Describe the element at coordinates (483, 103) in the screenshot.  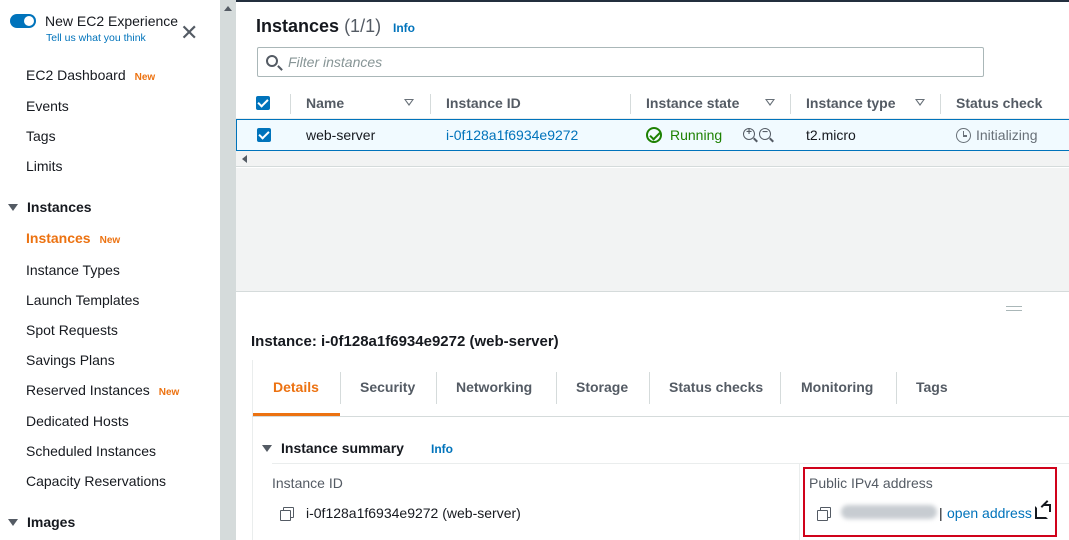
I see `column-header-instance-id: Instance ID` at that location.